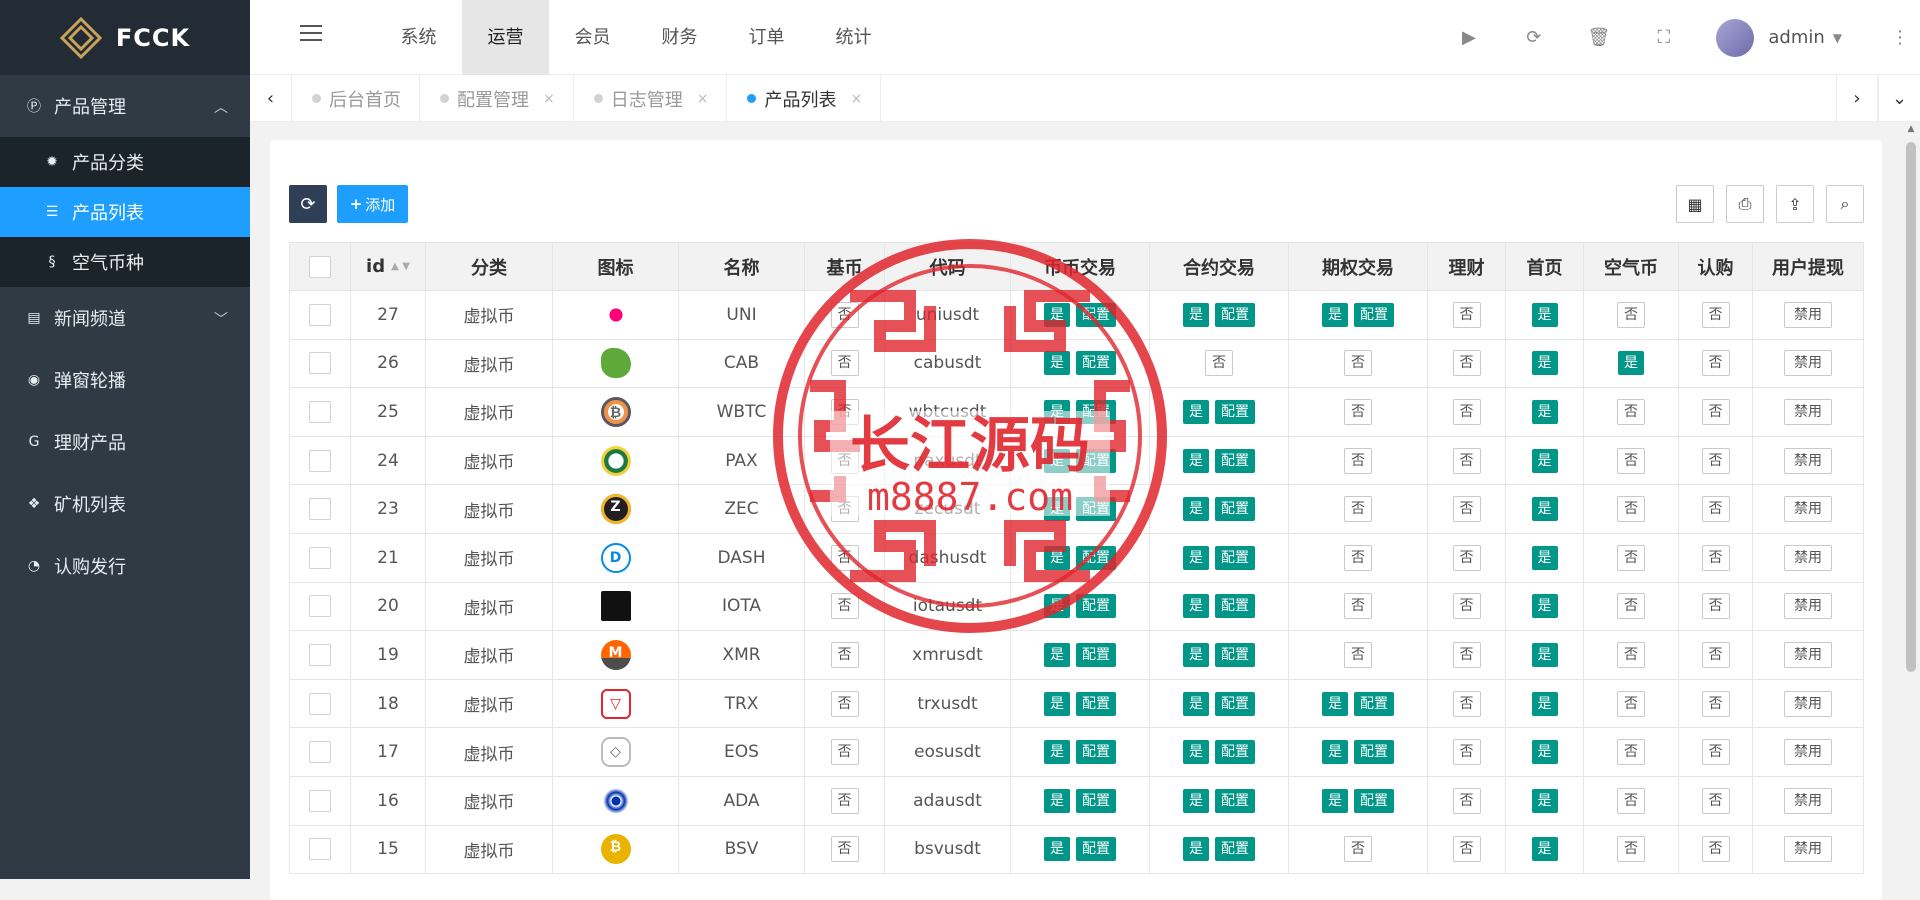 This screenshot has width=1920, height=900. Describe the element at coordinates (592, 37) in the screenshot. I see `topnav-item-2: 会员` at that location.